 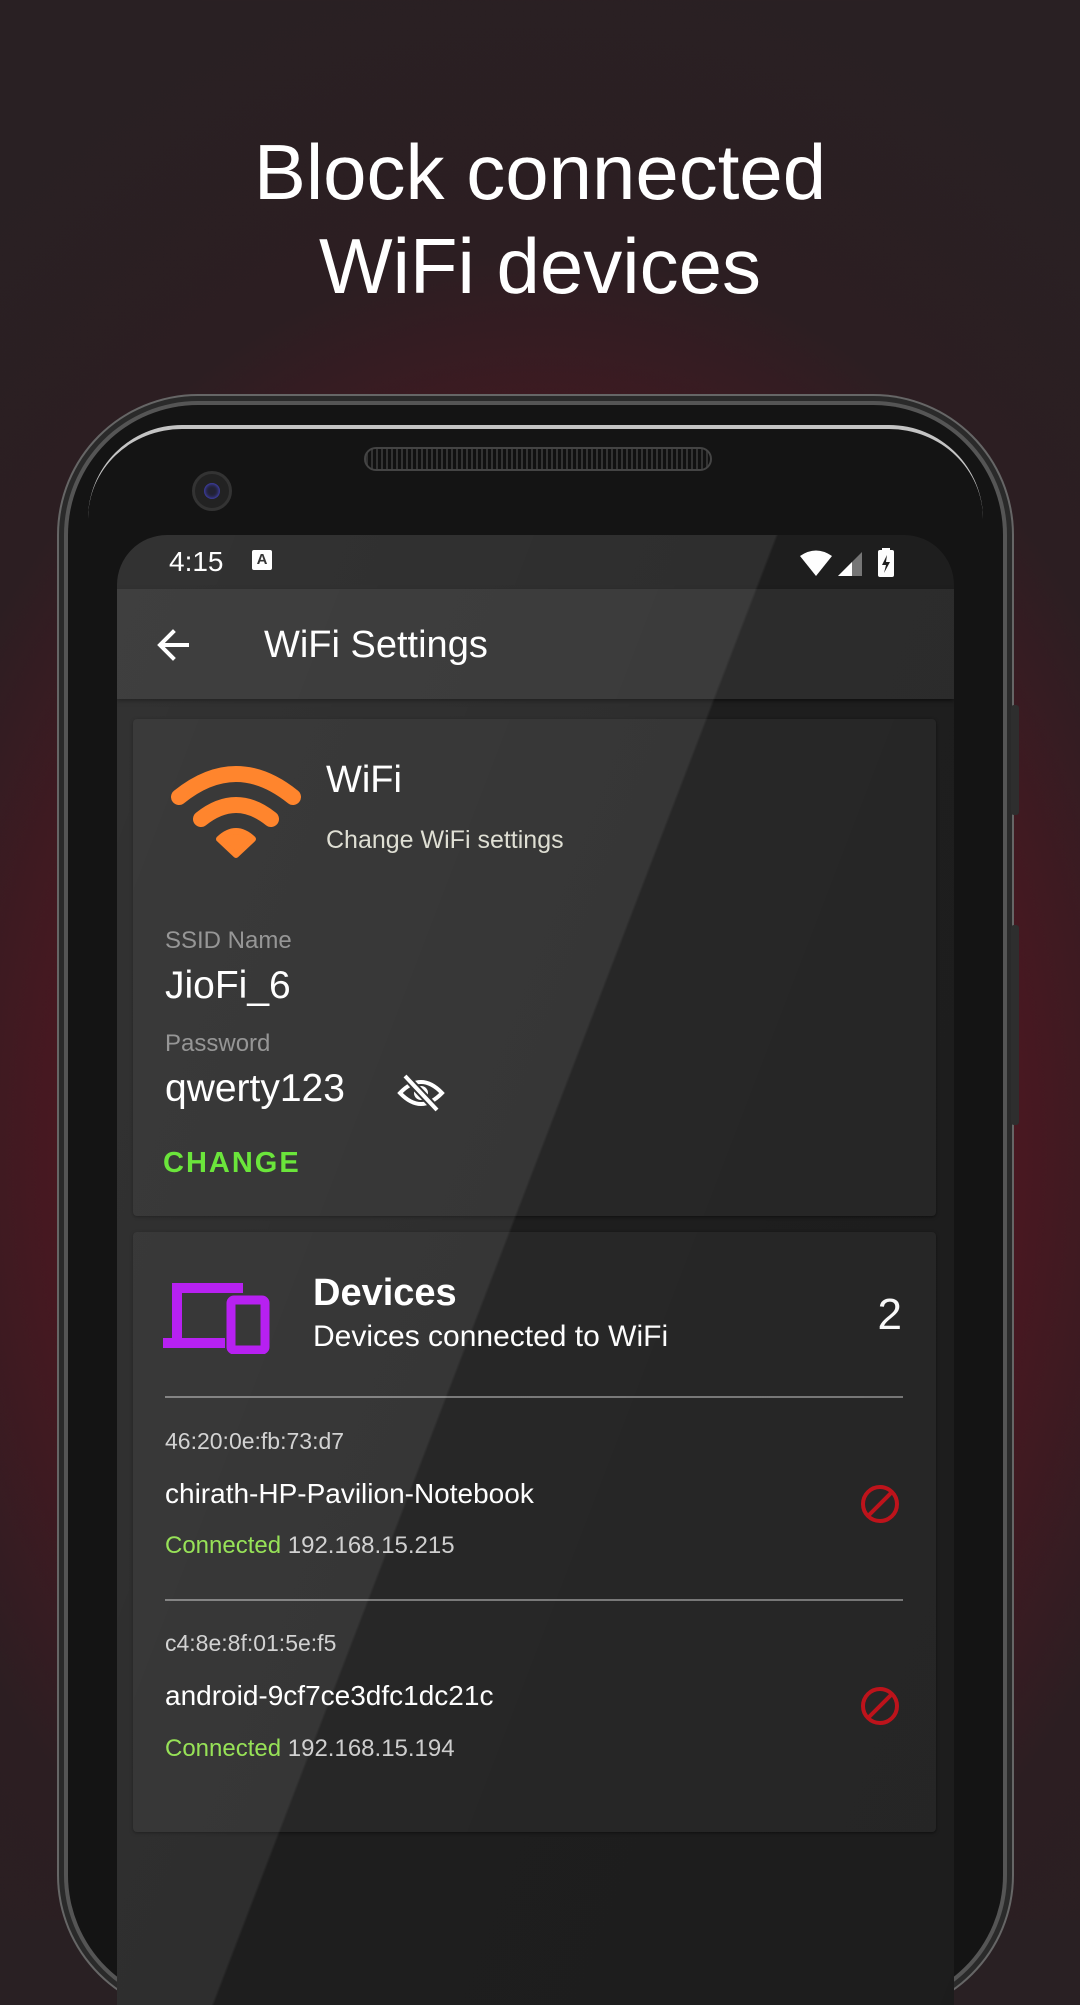 What do you see at coordinates (371, 1748) in the screenshot?
I see `device-ip: 192.168.15.194` at bounding box center [371, 1748].